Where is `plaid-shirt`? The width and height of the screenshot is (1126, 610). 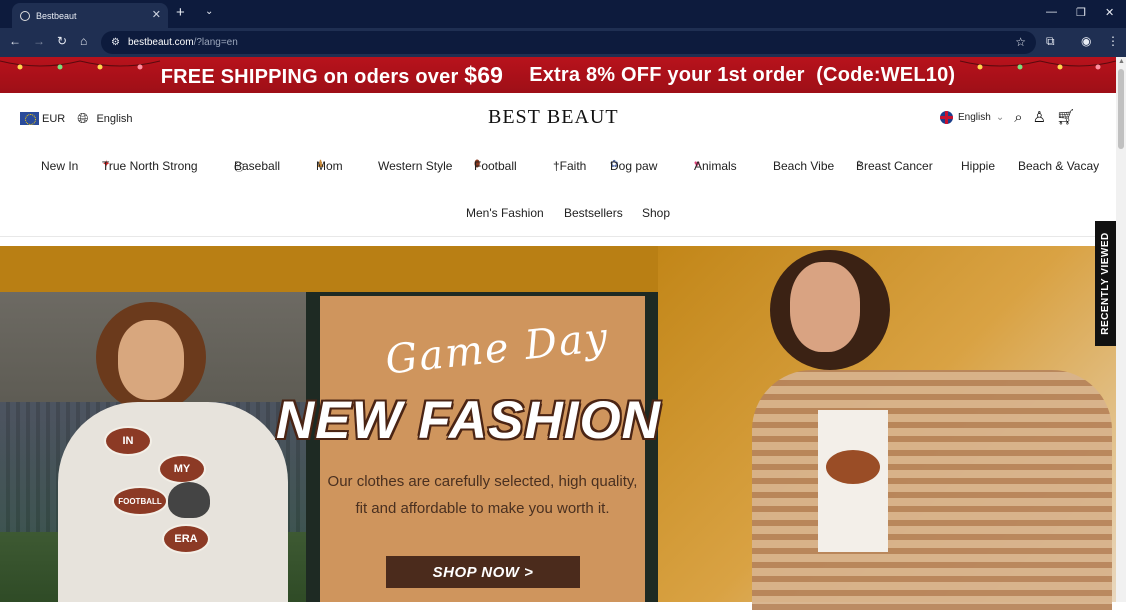 plaid-shirt is located at coordinates (932, 490).